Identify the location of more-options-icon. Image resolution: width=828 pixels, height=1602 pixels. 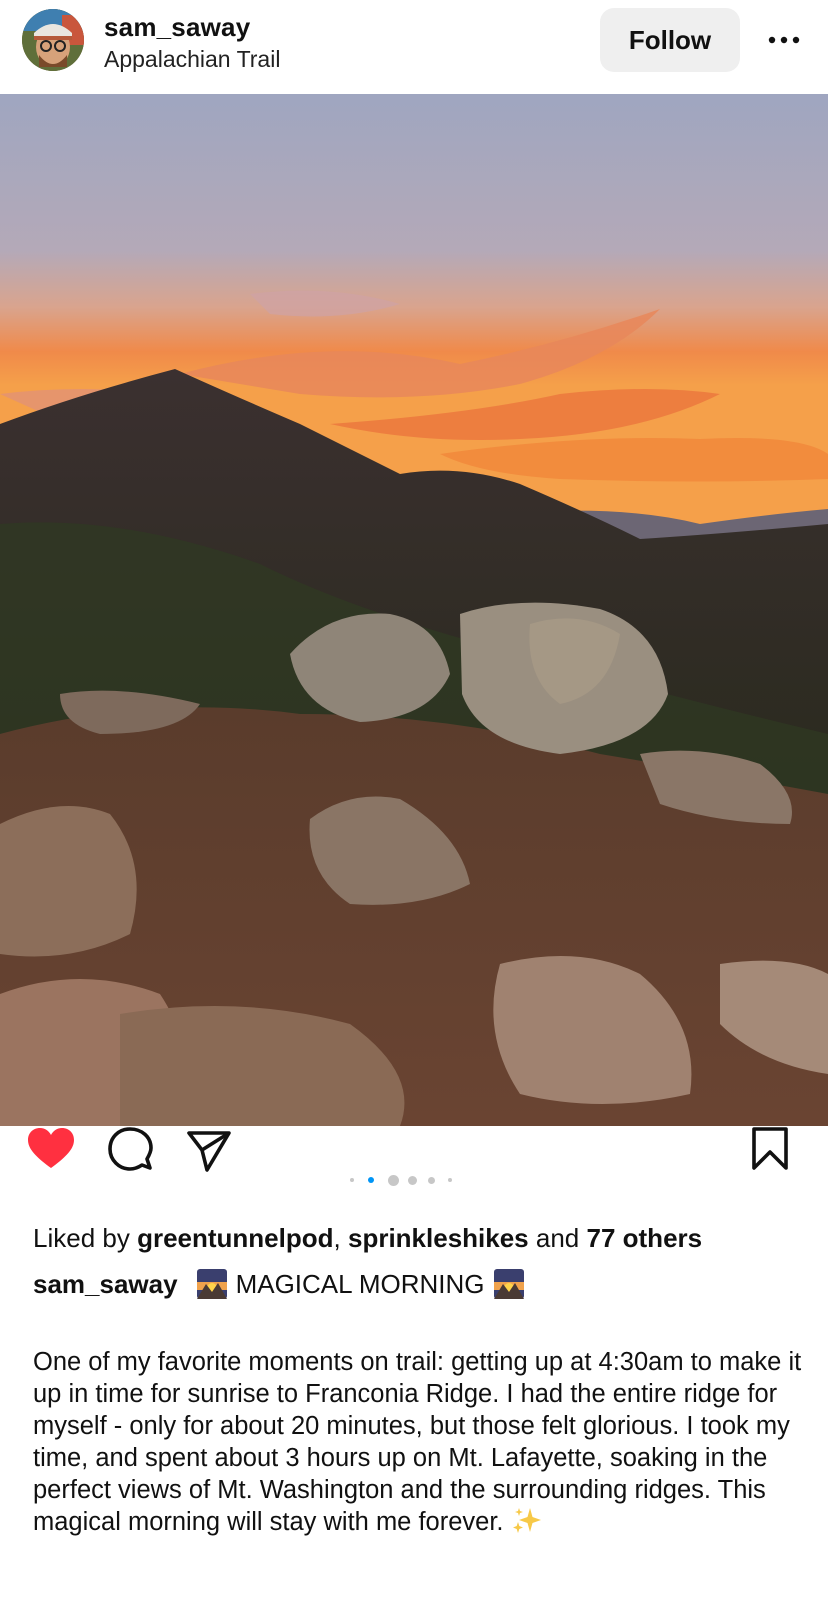
(784, 40).